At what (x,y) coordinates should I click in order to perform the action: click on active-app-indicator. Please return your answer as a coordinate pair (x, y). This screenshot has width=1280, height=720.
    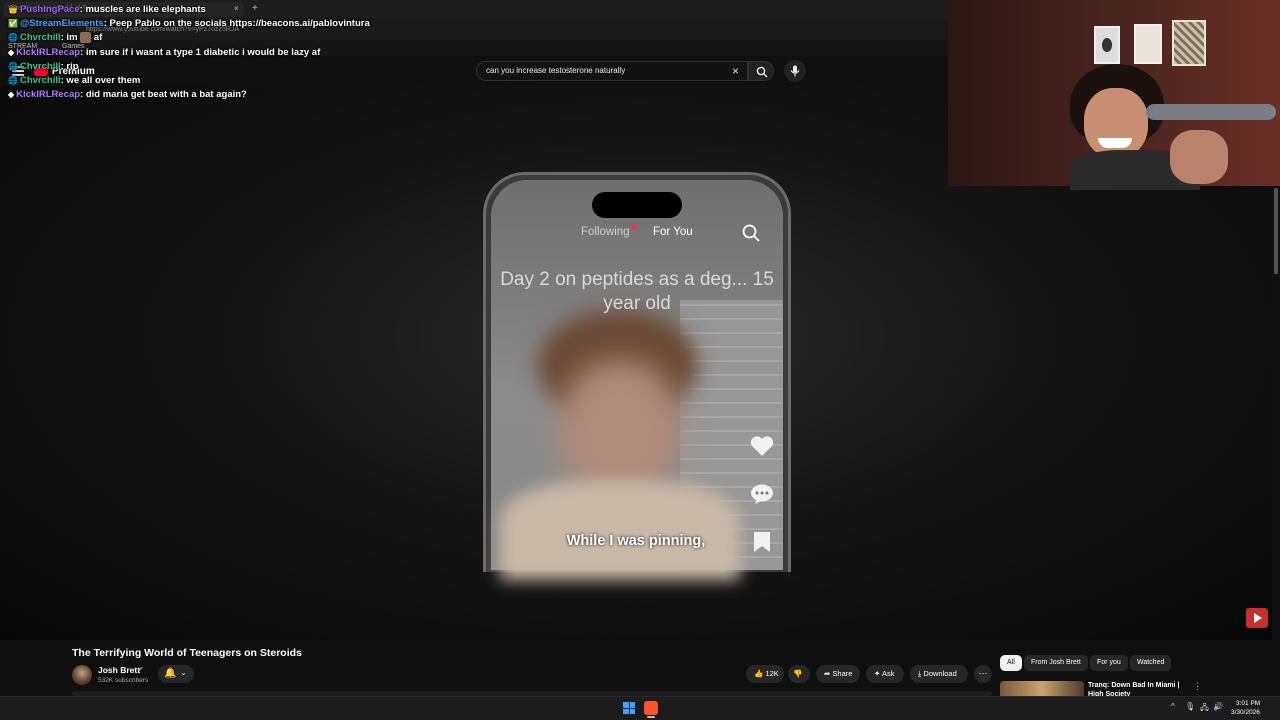
    Looking at the image, I should click on (651, 717).